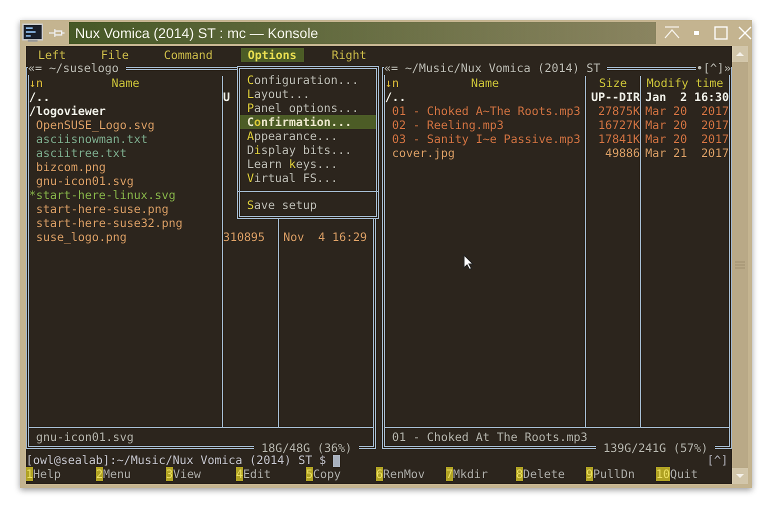  What do you see at coordinates (88, 139) in the screenshot?
I see `file-name: asciisnowman.txt` at bounding box center [88, 139].